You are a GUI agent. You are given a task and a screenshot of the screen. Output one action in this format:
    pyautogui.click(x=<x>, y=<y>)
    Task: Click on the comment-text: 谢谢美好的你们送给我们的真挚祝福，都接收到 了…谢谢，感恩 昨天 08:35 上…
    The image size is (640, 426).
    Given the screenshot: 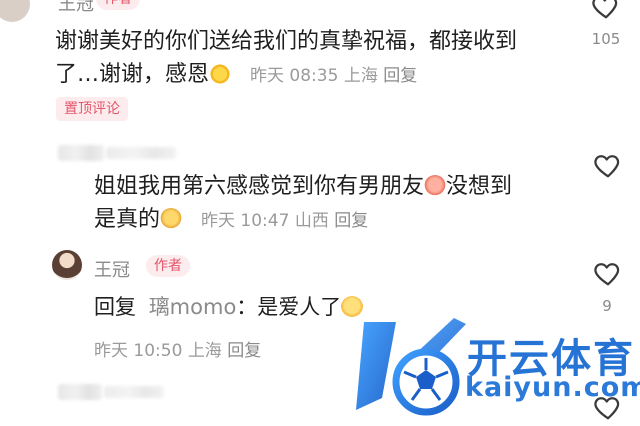 What is the action you would take?
    pyautogui.click(x=286, y=58)
    